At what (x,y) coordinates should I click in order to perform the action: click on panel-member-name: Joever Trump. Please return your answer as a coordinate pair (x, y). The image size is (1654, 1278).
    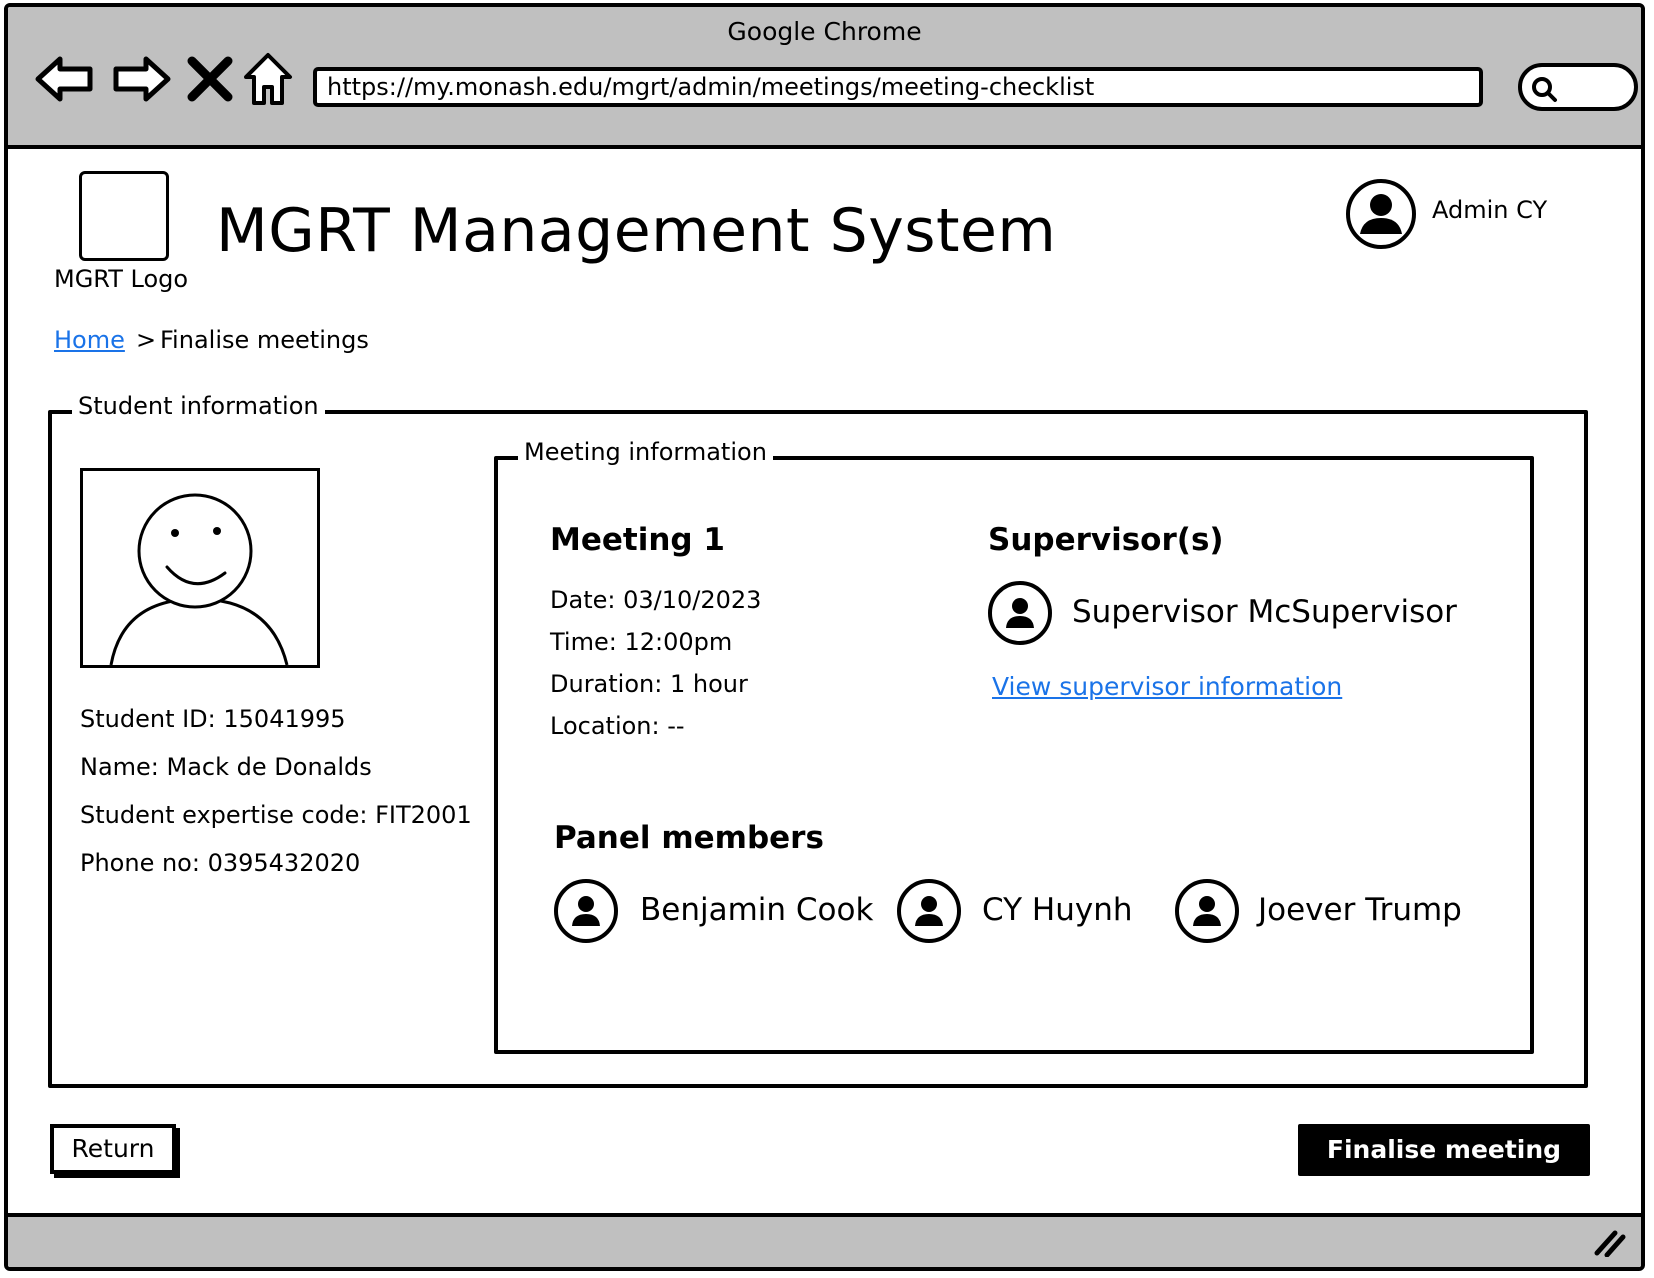
    Looking at the image, I should click on (1360, 910).